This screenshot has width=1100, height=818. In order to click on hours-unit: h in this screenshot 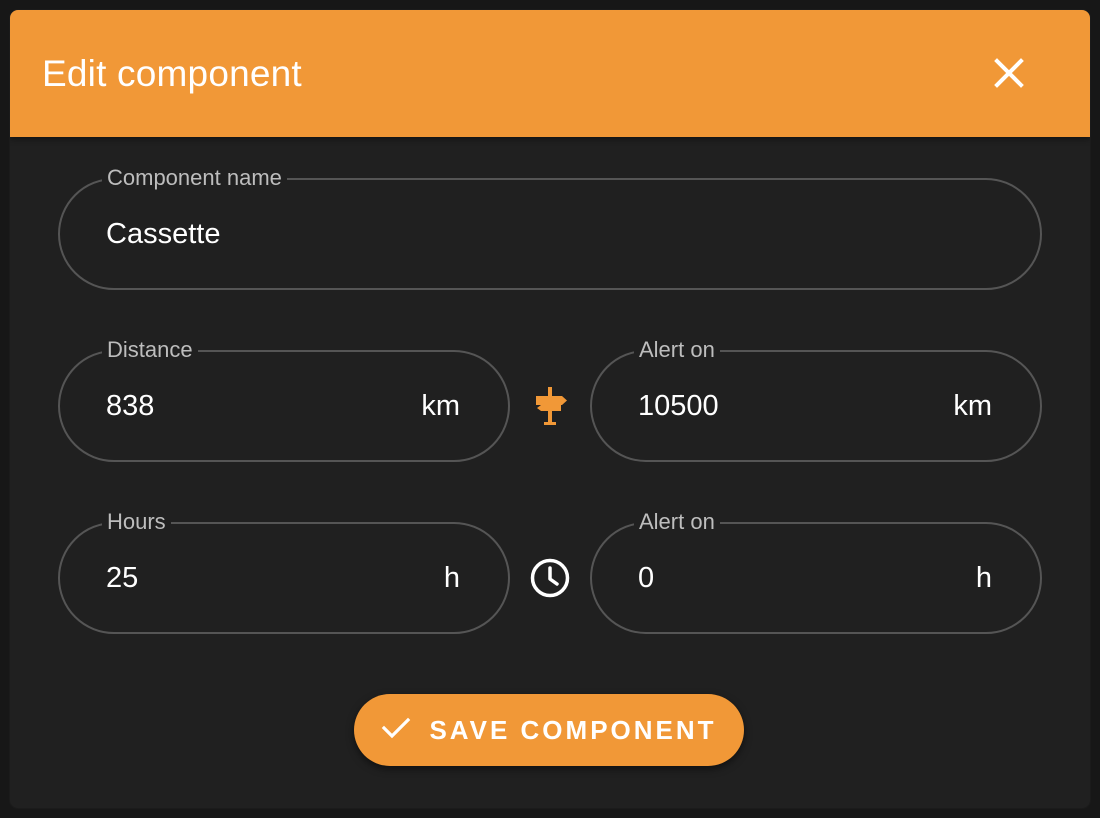, I will do `click(451, 578)`.